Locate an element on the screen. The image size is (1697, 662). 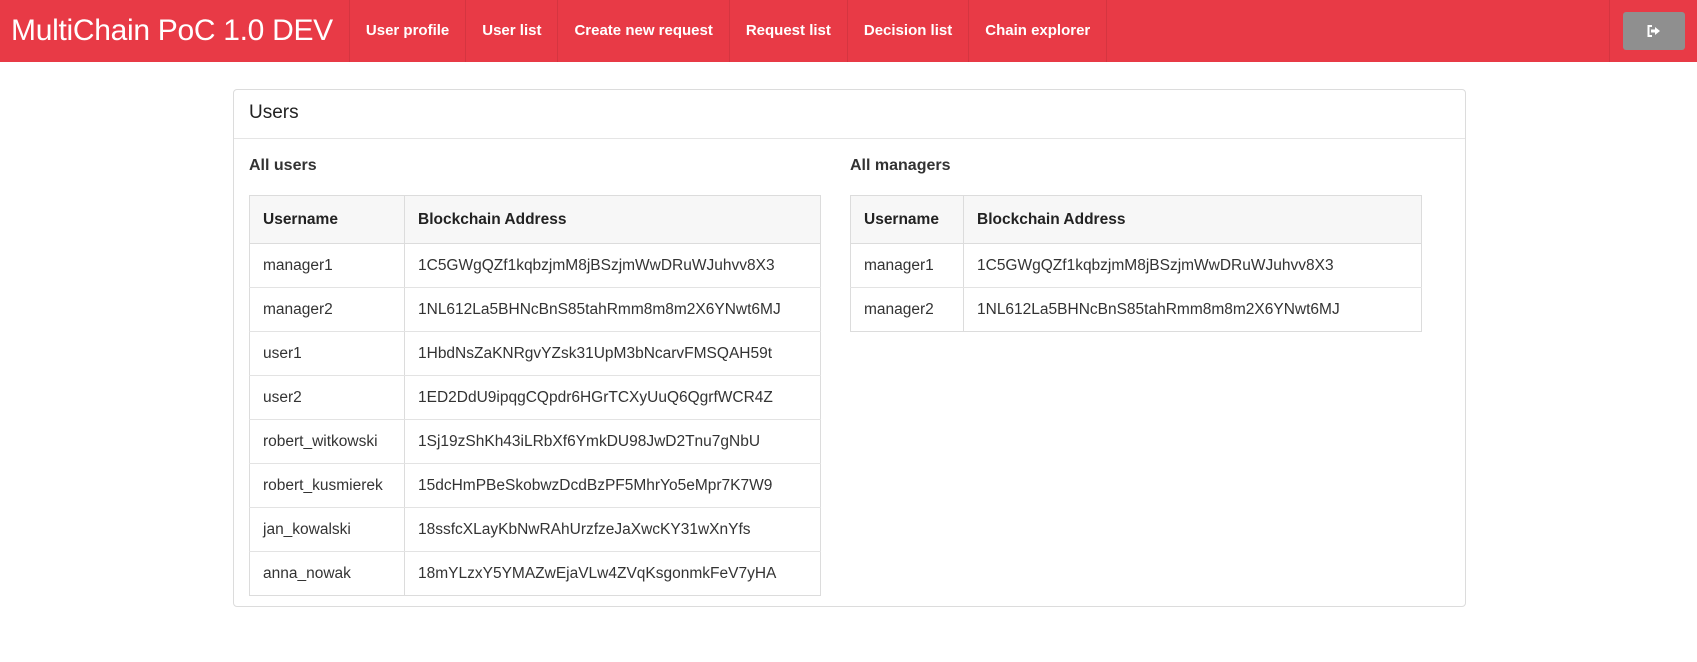
username-cell: anna_nowak is located at coordinates (327, 573).